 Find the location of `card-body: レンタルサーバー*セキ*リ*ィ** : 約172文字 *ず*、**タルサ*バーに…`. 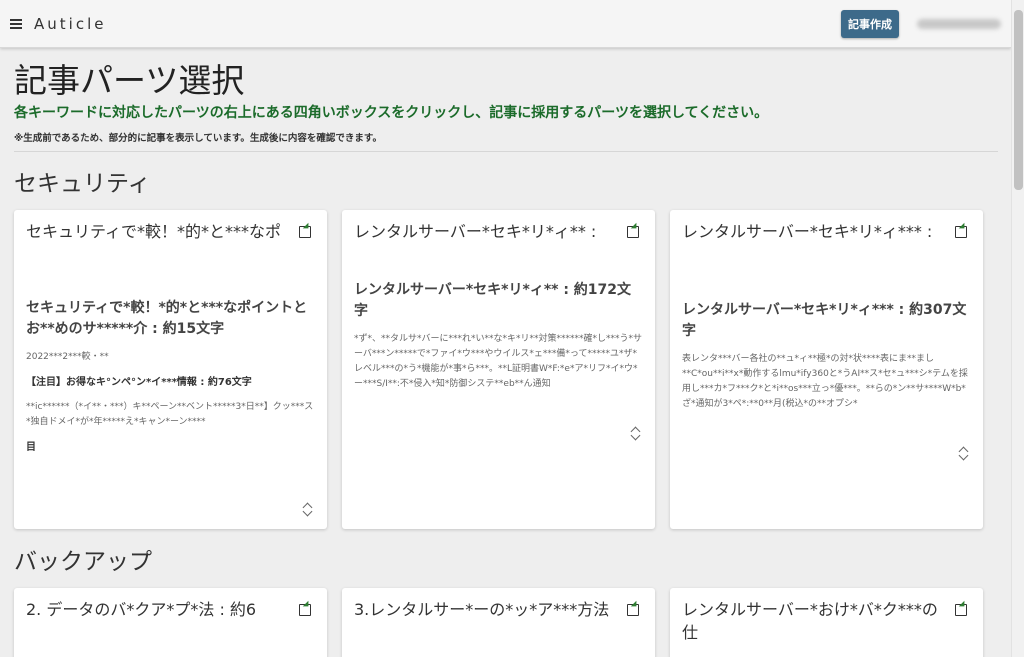

card-body: レンタルサーバー*セキ*リ*ィ** : 約172文字 *ず*、**タルサ*バーに… is located at coordinates (499, 336).